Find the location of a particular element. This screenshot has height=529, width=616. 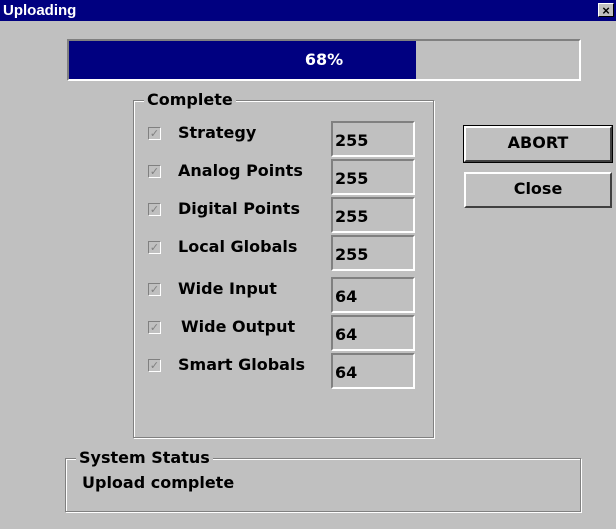

window-title: Uploading is located at coordinates (40, 10).